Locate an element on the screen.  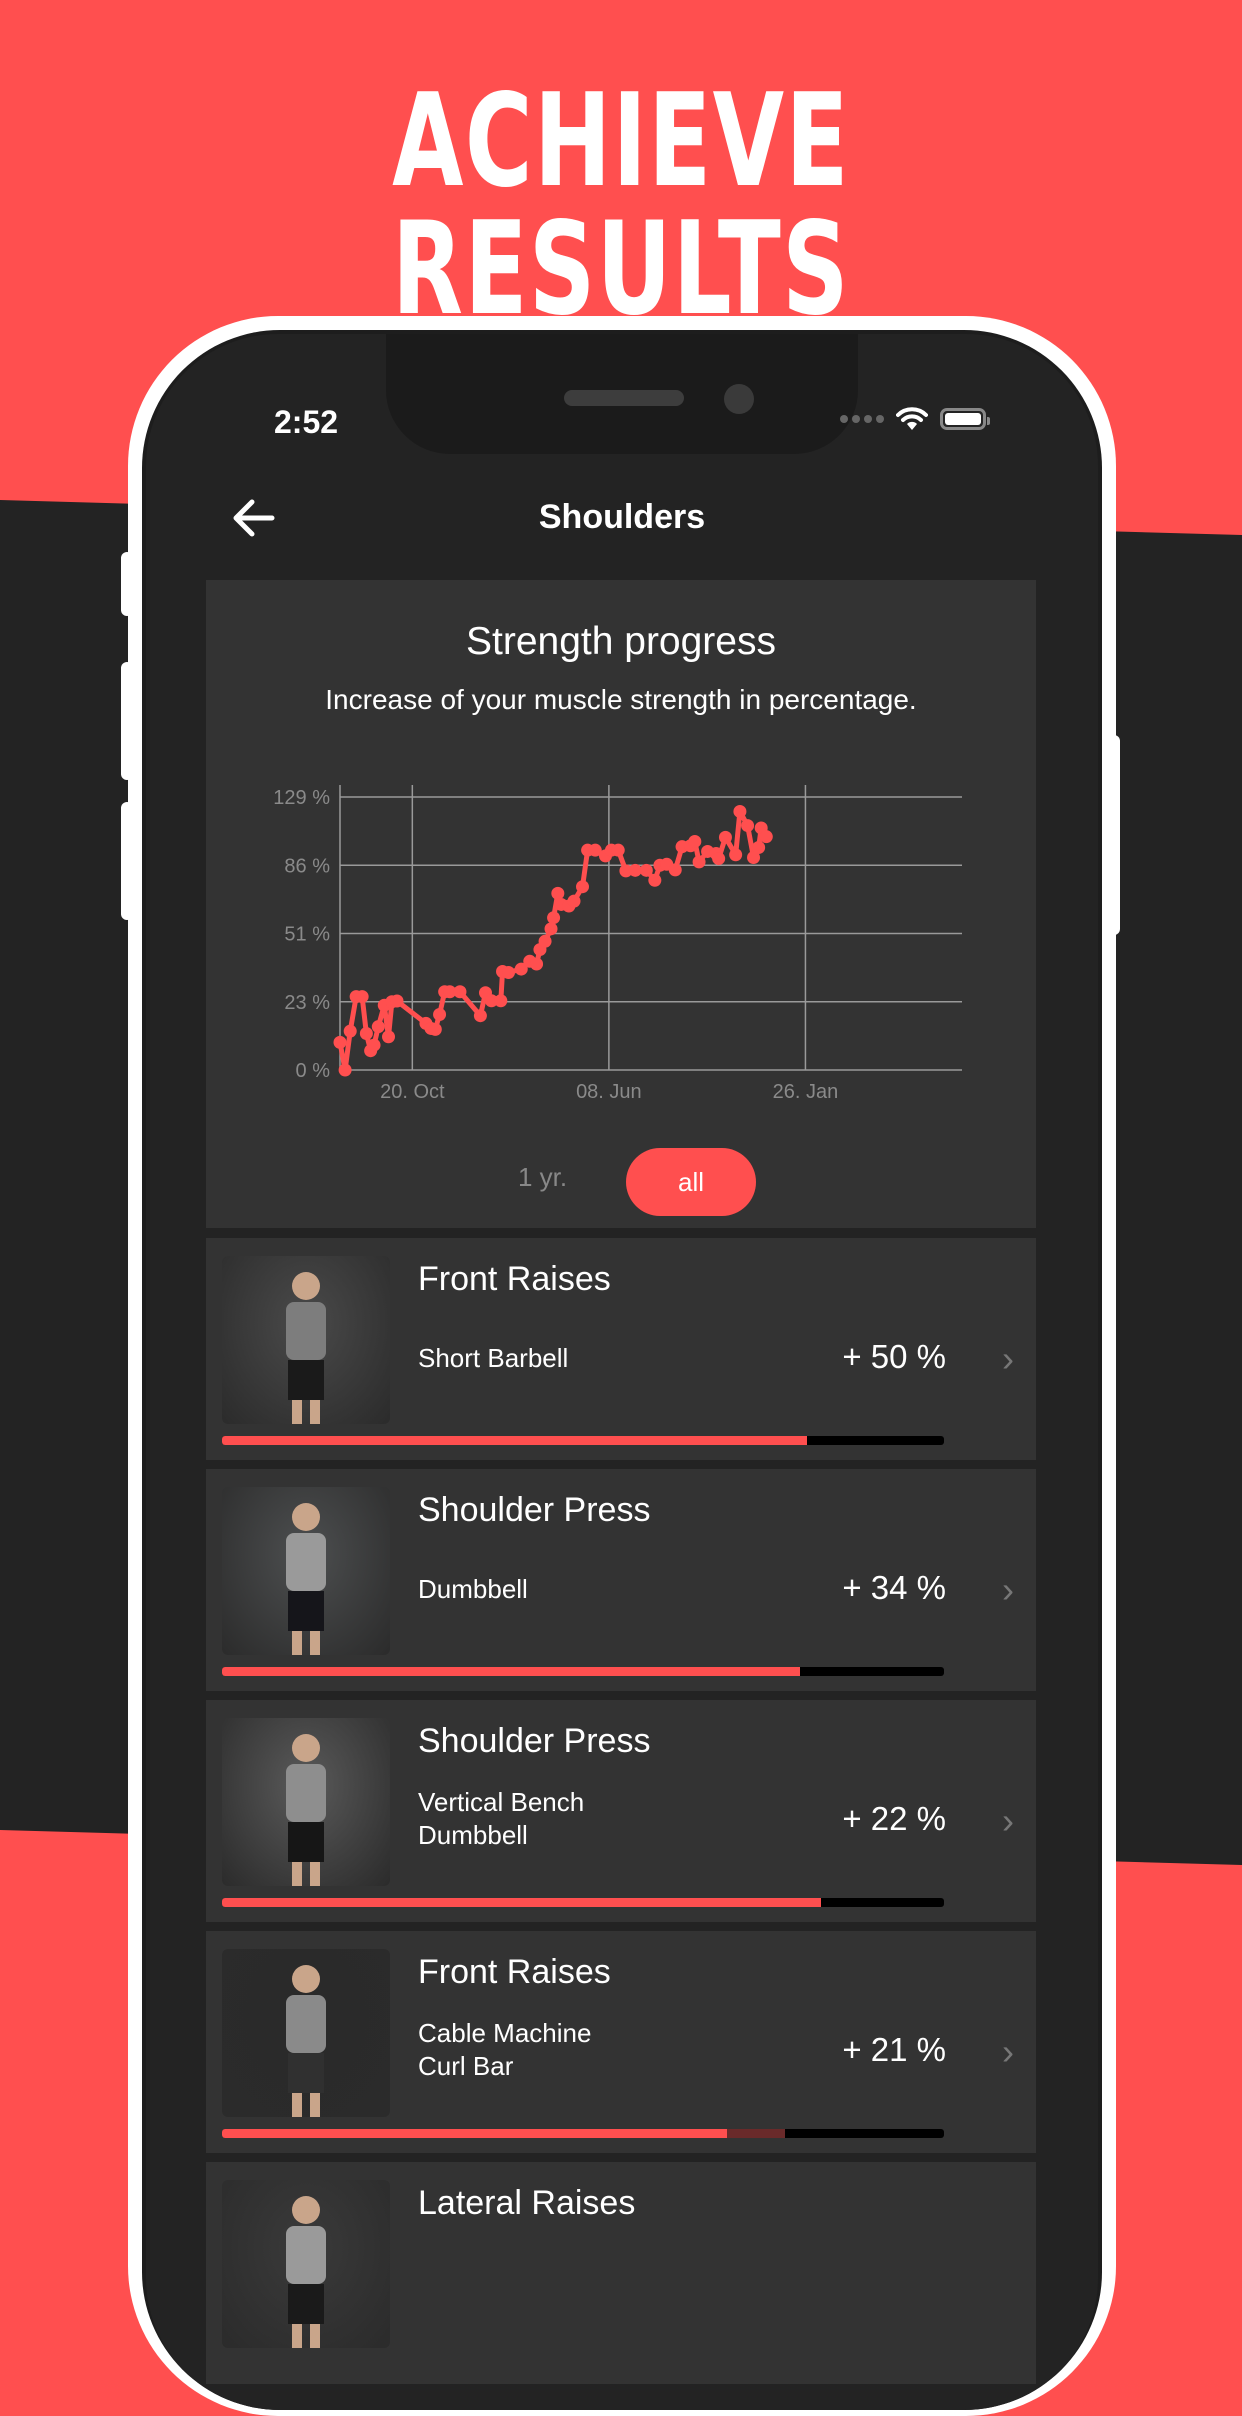
x-tick-label: 20. Oct is located at coordinates (412, 1092).